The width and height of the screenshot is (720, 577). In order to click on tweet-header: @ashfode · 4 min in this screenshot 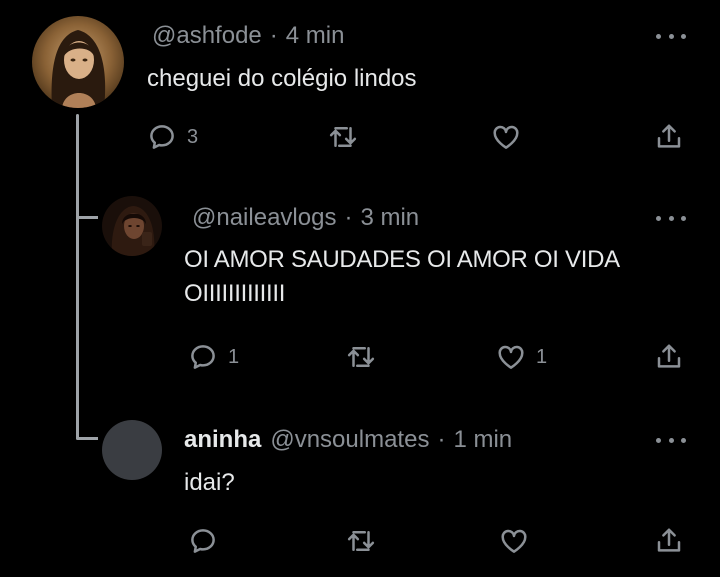, I will do `click(248, 36)`.